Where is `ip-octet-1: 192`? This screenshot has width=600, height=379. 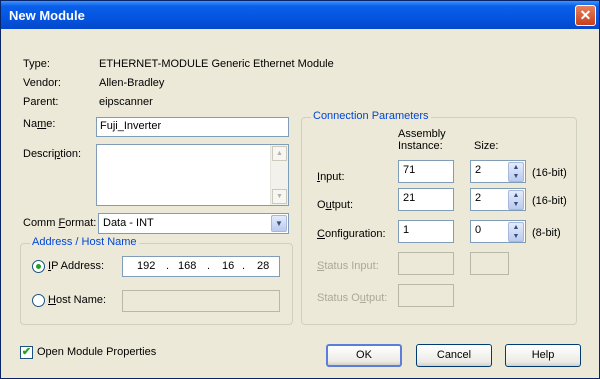
ip-octet-1: 192 is located at coordinates (146, 266).